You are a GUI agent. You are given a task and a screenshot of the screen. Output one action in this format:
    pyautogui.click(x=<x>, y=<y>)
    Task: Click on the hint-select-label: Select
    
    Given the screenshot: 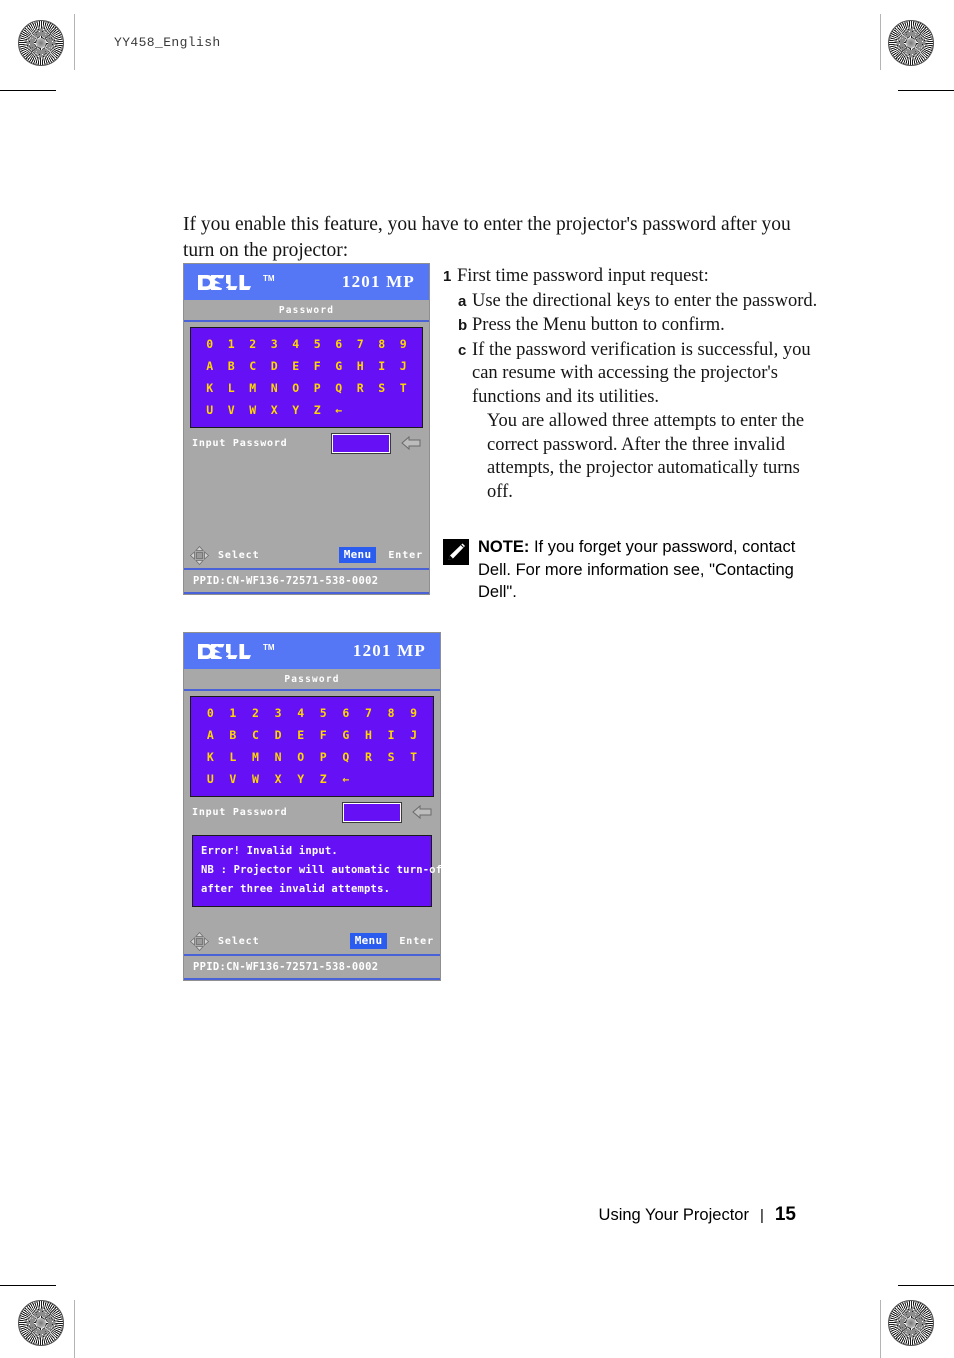 What is the action you would take?
    pyautogui.click(x=239, y=941)
    